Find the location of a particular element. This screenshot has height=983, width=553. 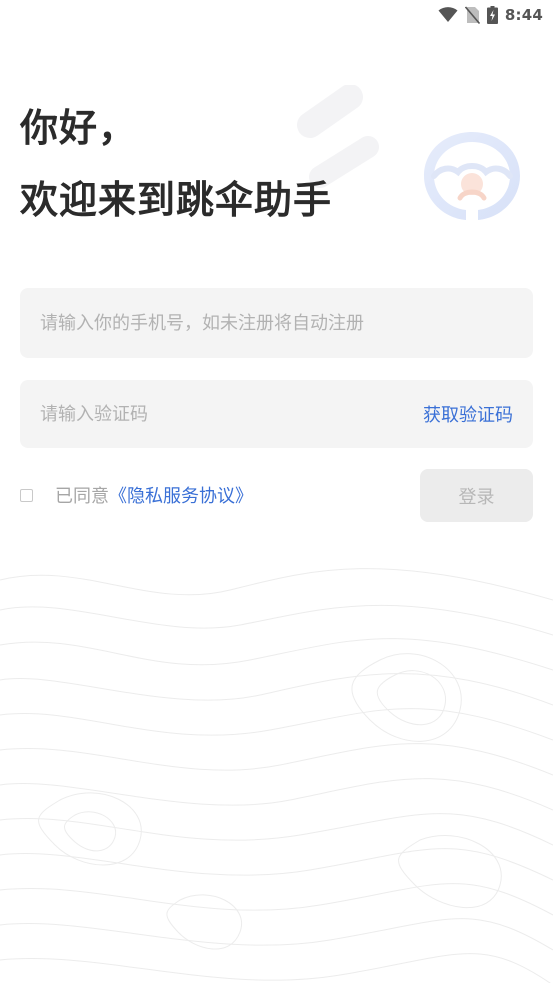

phone-input is located at coordinates (276, 323).